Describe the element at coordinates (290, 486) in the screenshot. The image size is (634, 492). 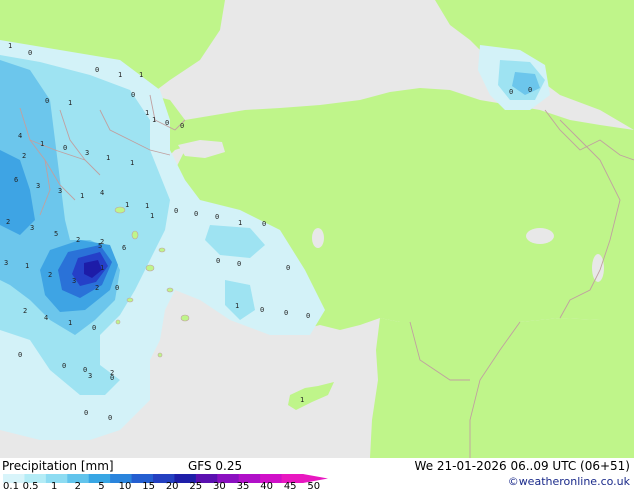
I see `scale-tick-label: 45` at that location.